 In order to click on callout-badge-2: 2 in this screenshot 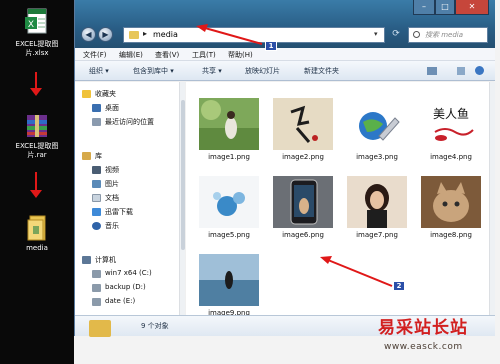, I will do `click(399, 286)`.